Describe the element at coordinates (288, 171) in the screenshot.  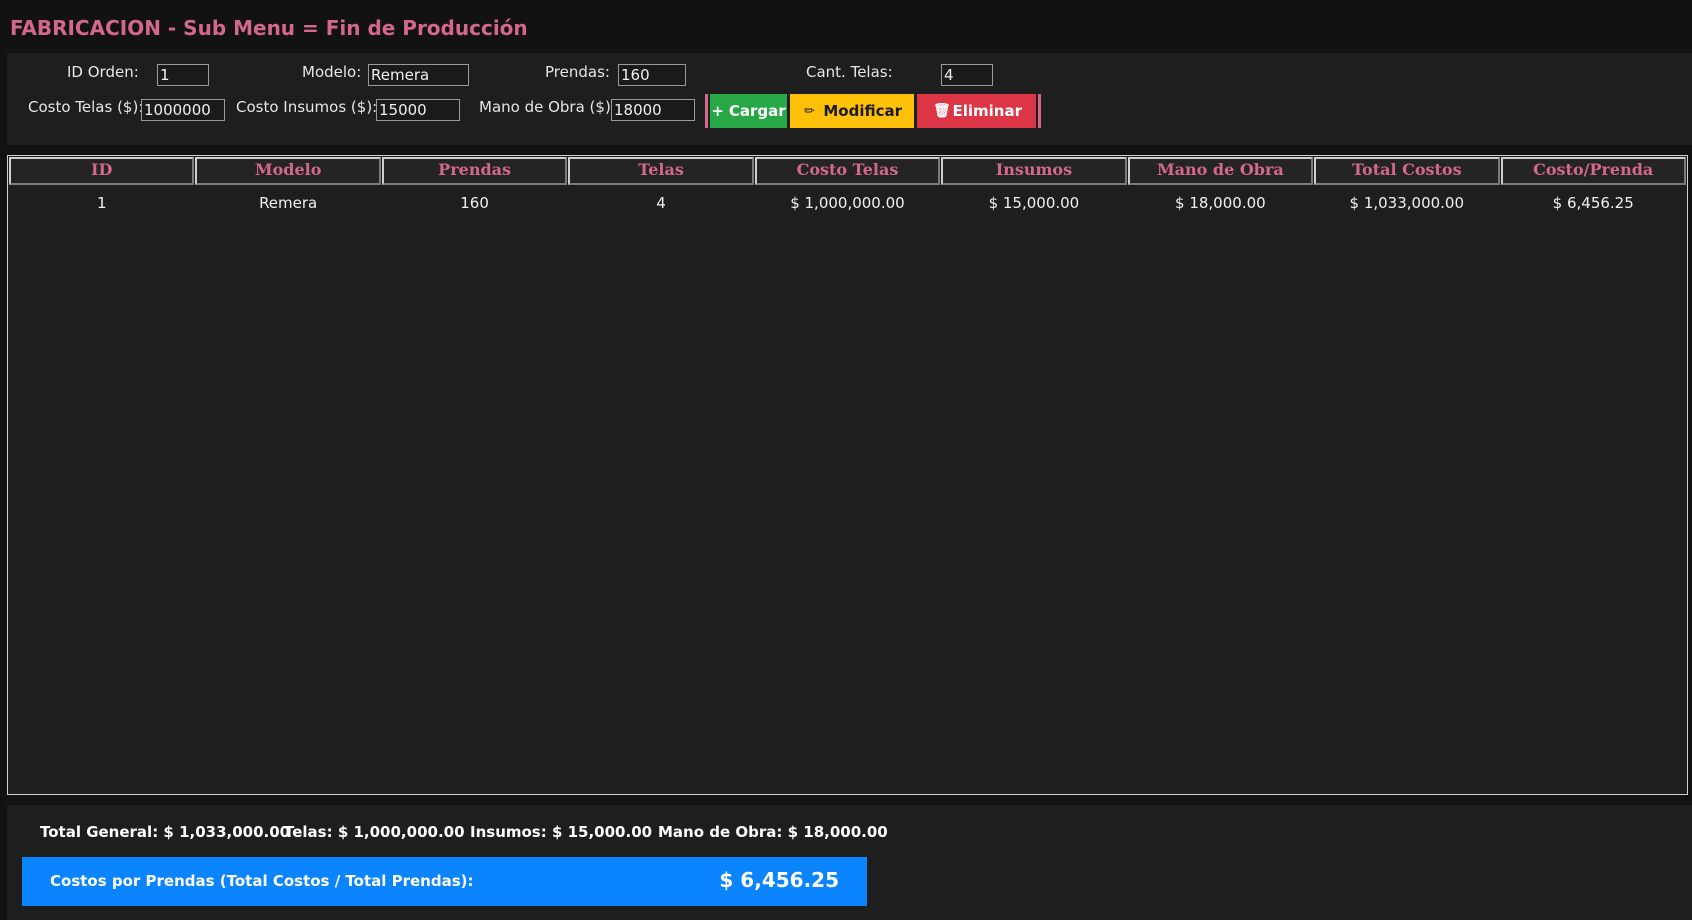
I see `column-header-modelo: Modelo` at that location.